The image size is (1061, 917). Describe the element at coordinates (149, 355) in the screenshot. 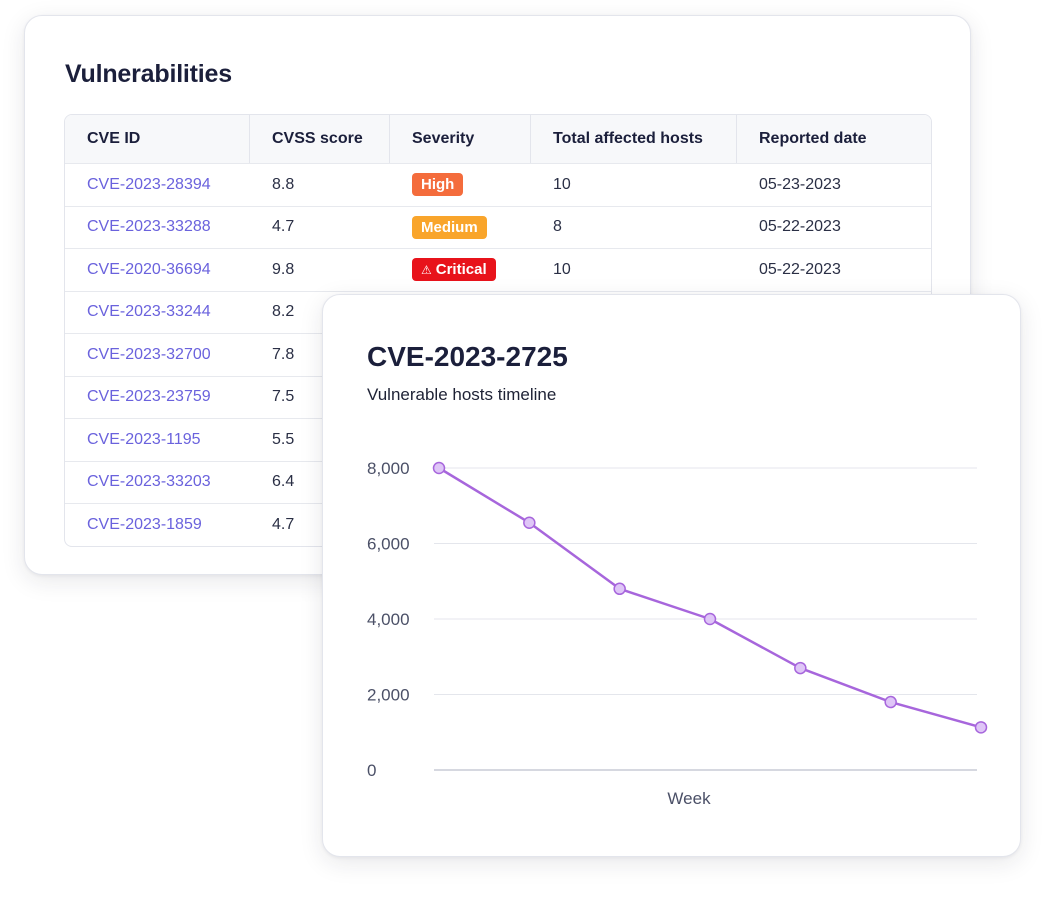

I see `cve-link: CVE-2023-32700` at that location.